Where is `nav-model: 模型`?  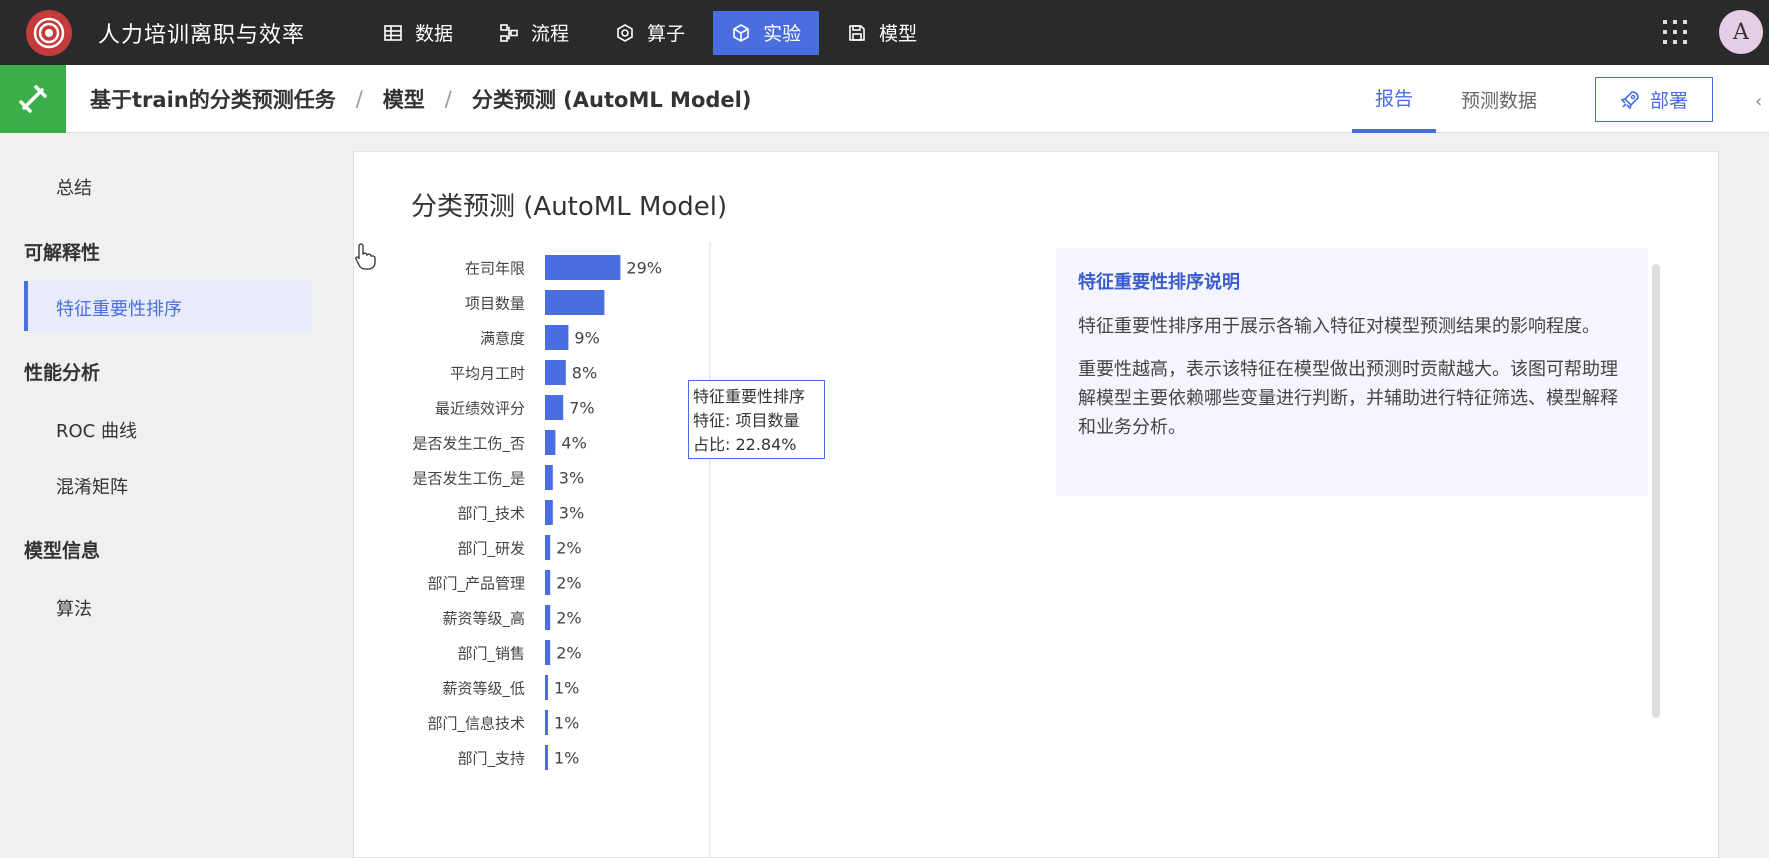 nav-model: 模型 is located at coordinates (882, 33).